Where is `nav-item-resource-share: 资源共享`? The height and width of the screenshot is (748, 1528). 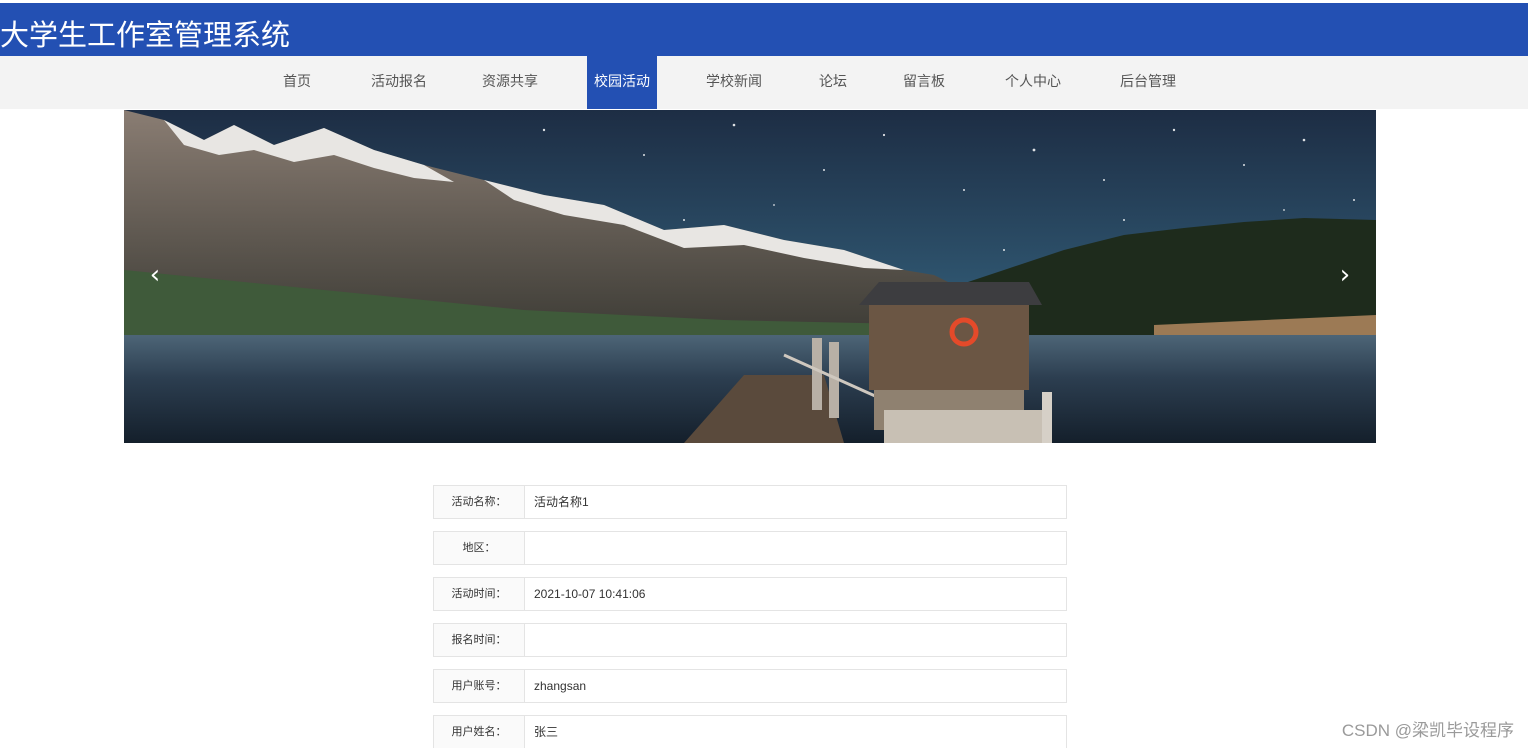 nav-item-resource-share: 资源共享 is located at coordinates (510, 82).